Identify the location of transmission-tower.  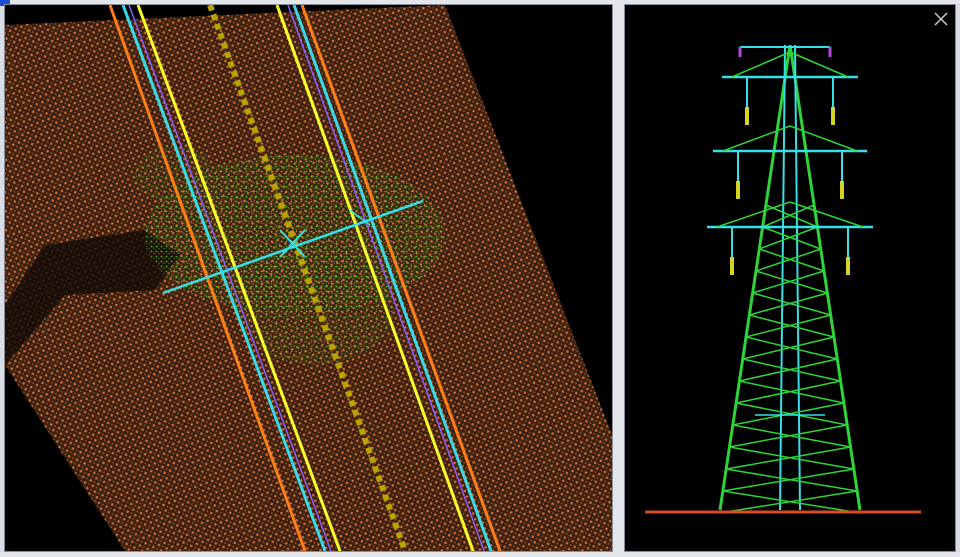
(790, 279).